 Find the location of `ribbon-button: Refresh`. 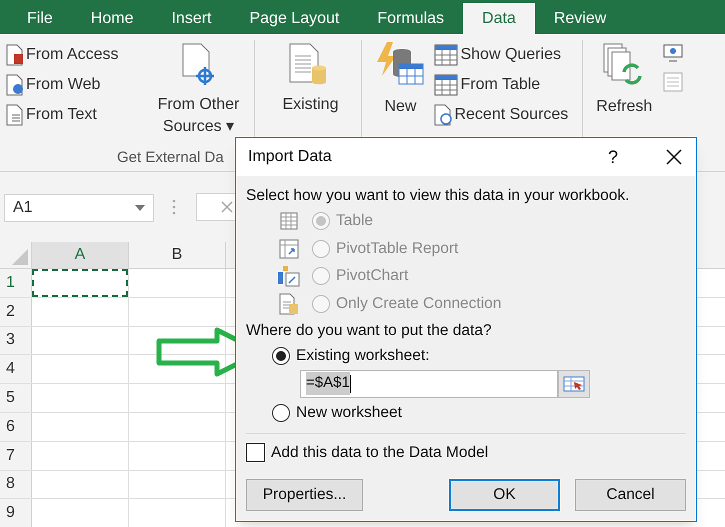

ribbon-button: Refresh is located at coordinates (624, 76).